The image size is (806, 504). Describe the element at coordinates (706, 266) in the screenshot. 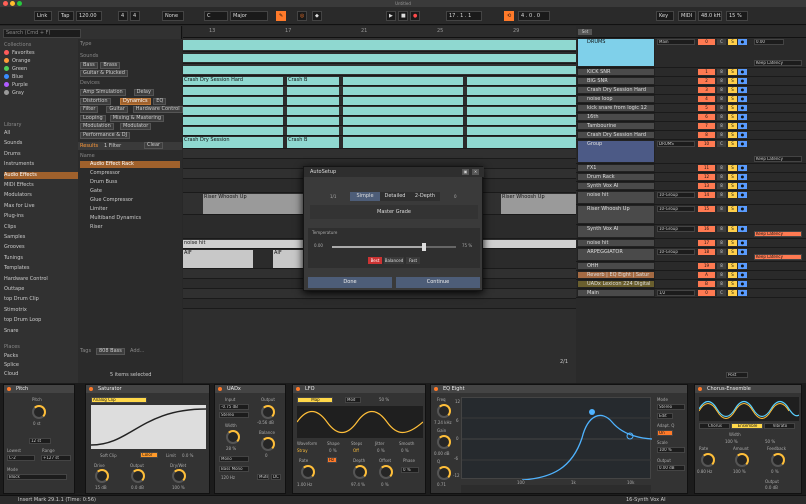

I see `track-number: 19` at that location.